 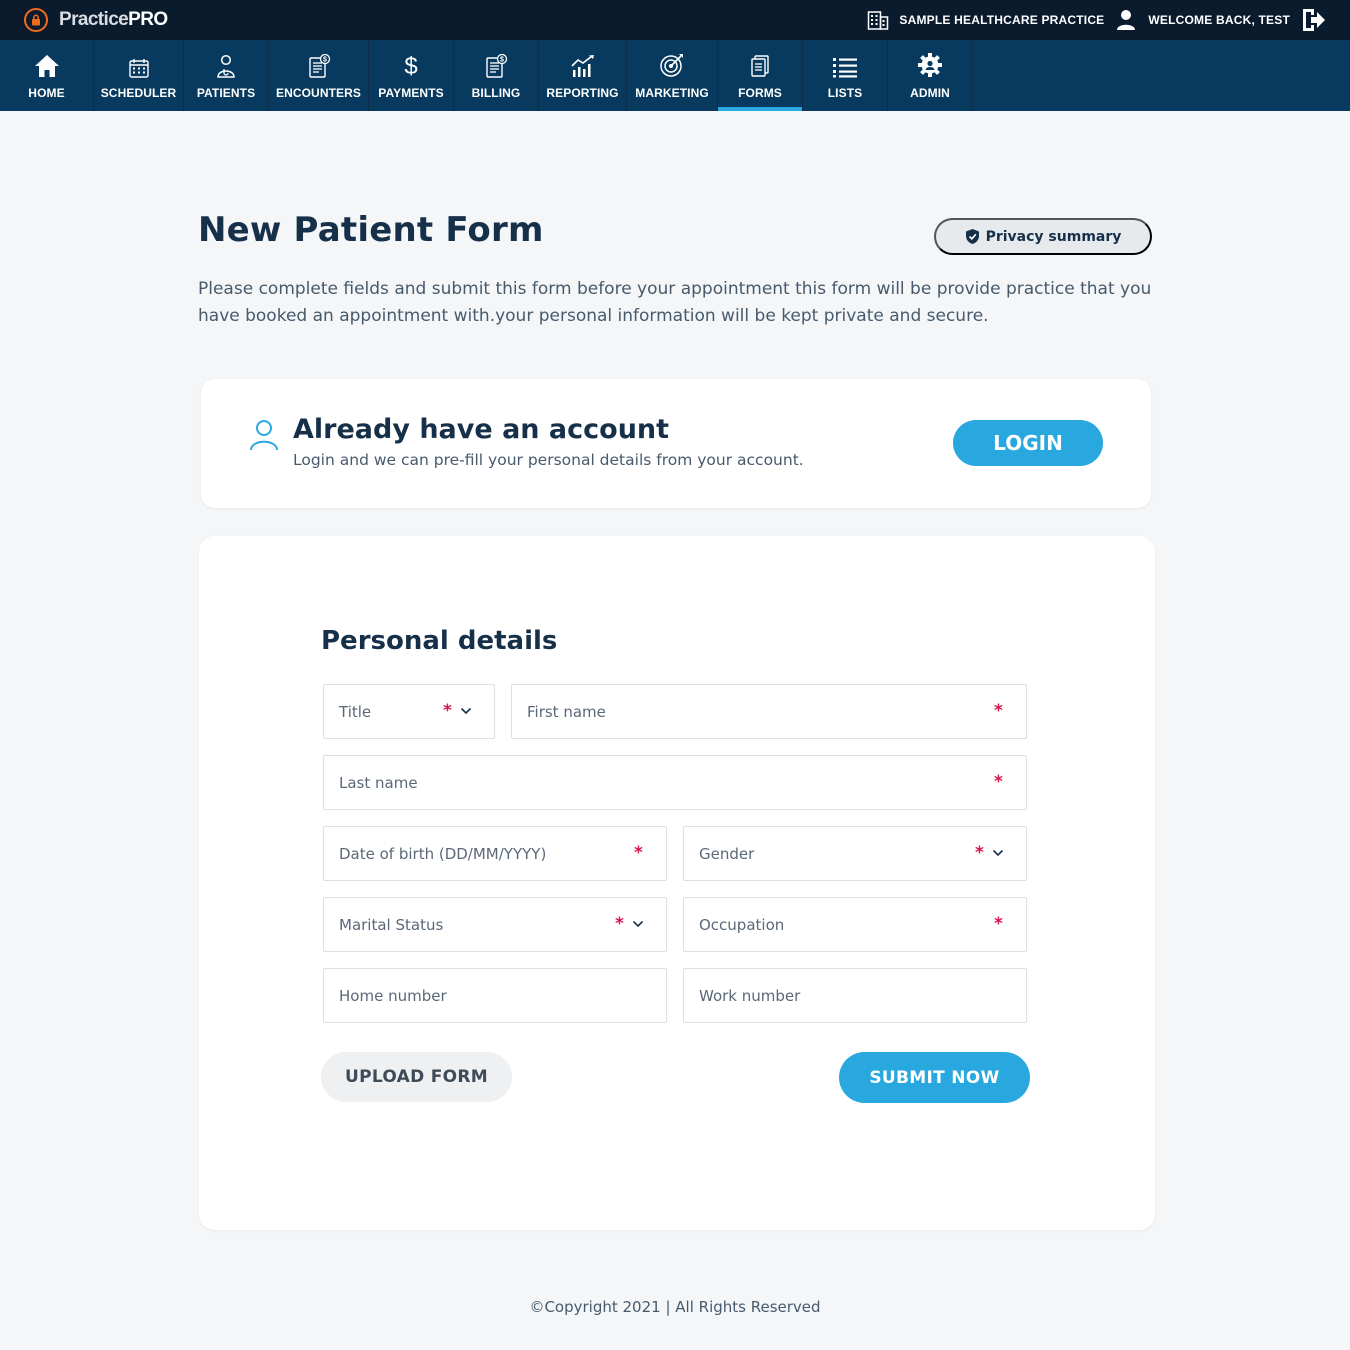 I want to click on practice-name: SAMPLE HEALTHCARE PRACTICE, so click(x=1001, y=20).